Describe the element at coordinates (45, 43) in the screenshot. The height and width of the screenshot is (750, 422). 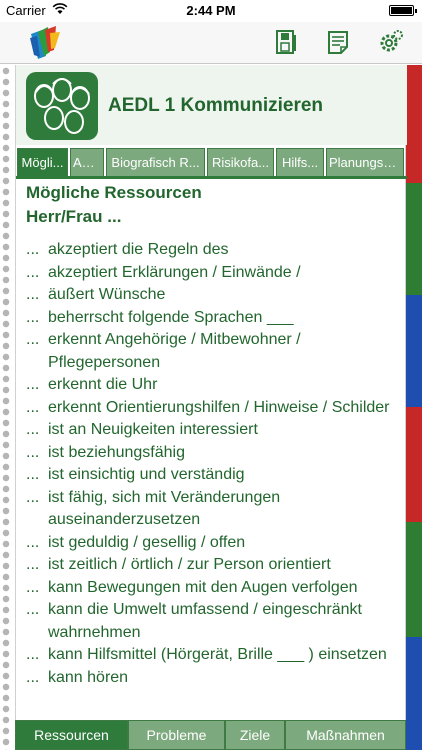
I see `app-logo` at that location.